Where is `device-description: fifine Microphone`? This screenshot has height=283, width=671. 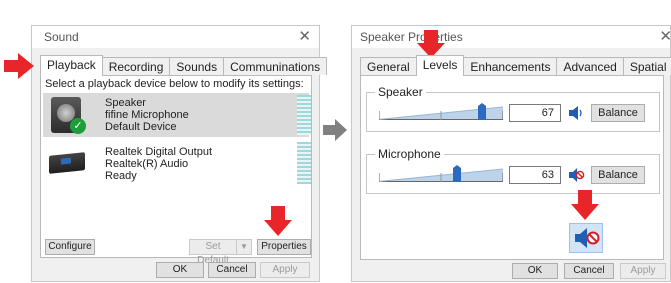
device-description: fifine Microphone is located at coordinates (147, 115).